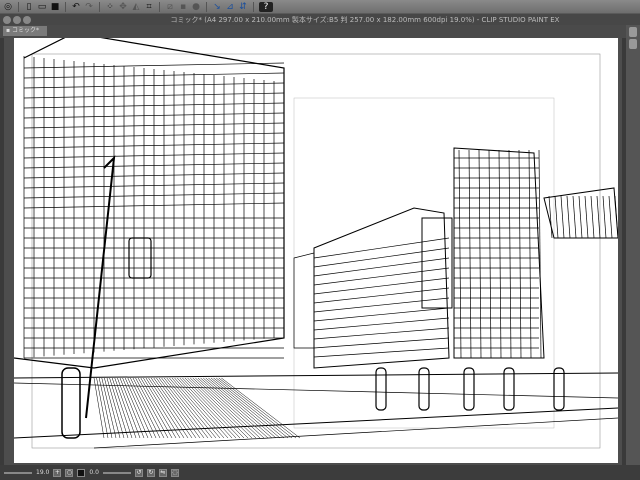 This screenshot has width=640, height=480. Describe the element at coordinates (42, 472) in the screenshot. I see `zoom-value: 19.0` at that location.